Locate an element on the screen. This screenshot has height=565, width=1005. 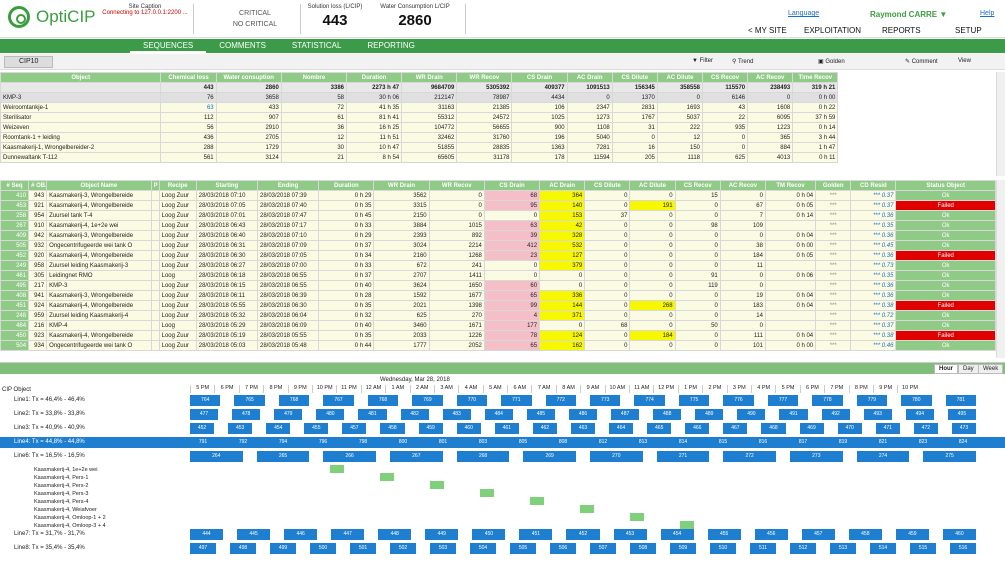
gantt-segment: 494 is located at coordinates (919, 414).